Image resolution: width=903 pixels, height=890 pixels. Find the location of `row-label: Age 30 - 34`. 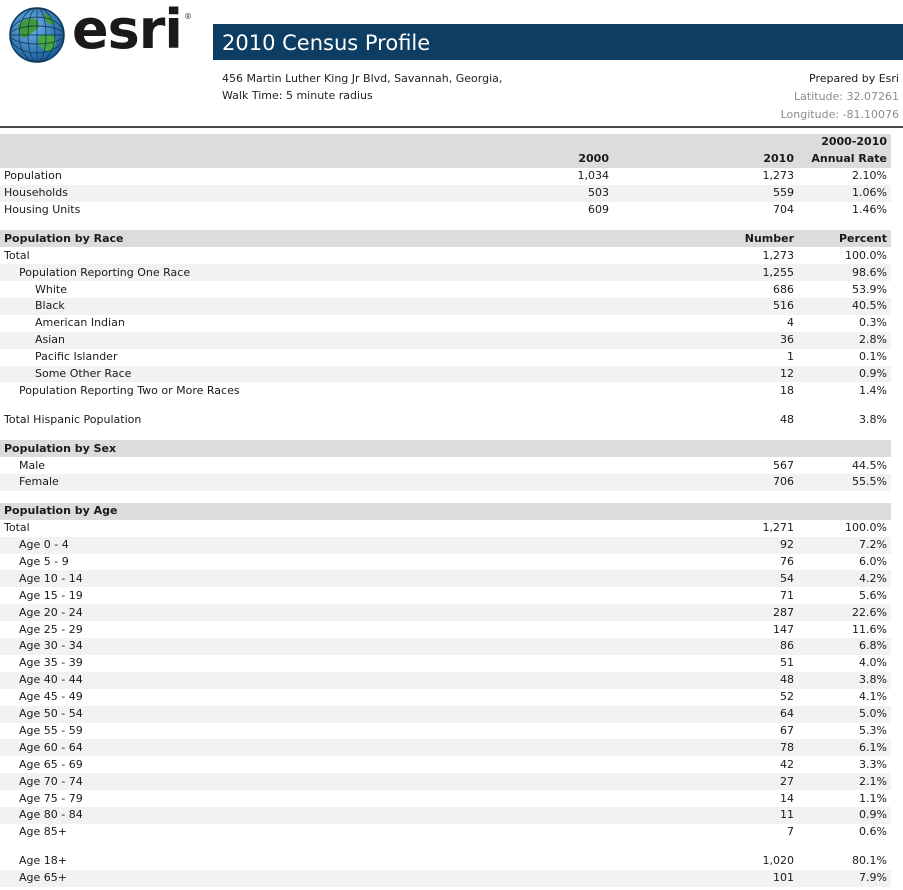

row-label: Age 30 - 34 is located at coordinates (254, 646).